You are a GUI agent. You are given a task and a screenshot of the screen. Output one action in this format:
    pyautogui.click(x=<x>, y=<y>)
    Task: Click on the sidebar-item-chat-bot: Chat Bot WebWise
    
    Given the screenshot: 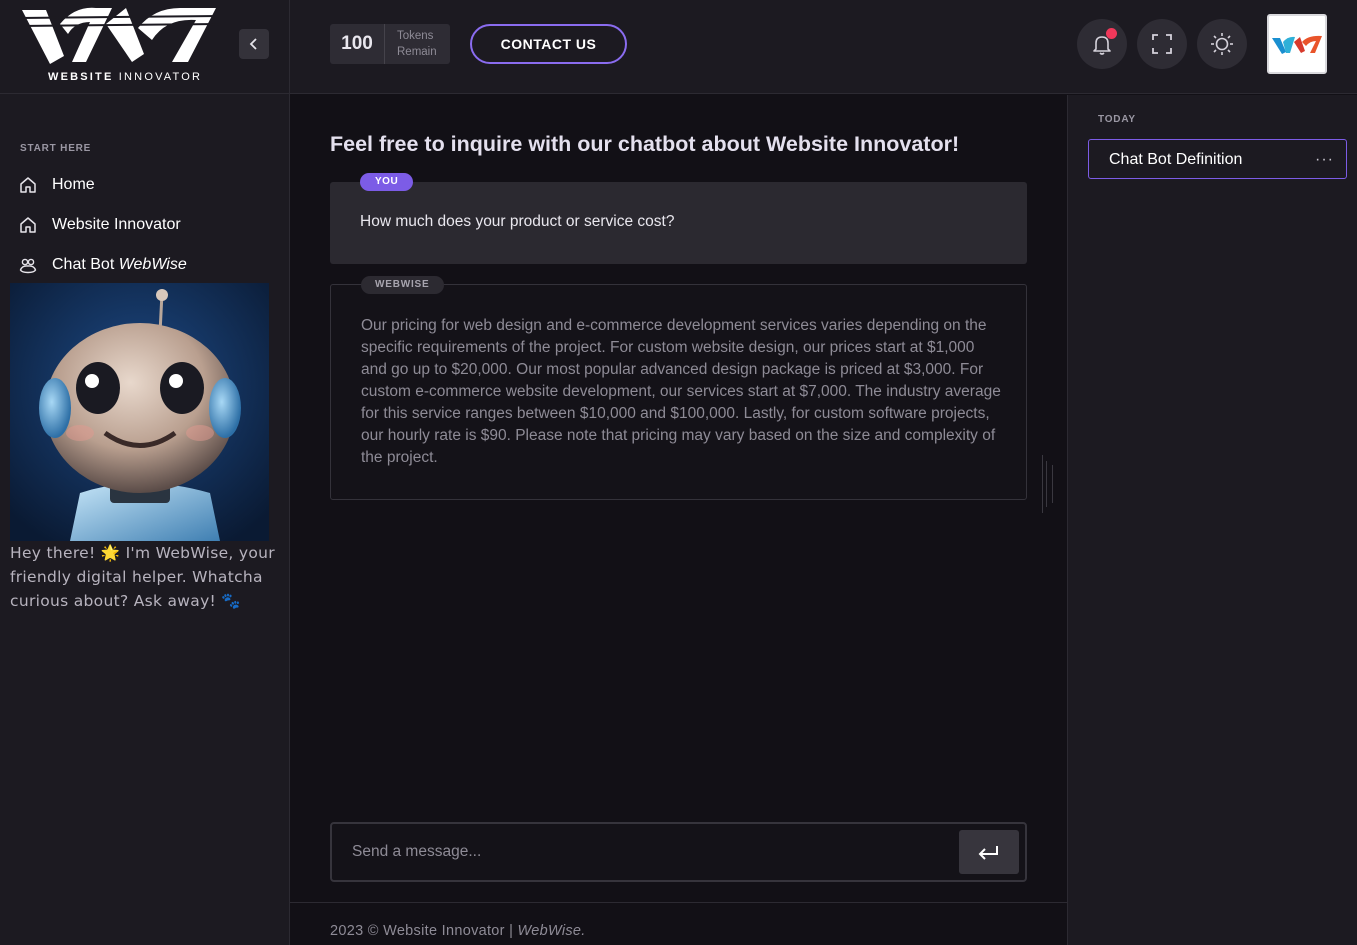 What is the action you would take?
    pyautogui.click(x=102, y=265)
    